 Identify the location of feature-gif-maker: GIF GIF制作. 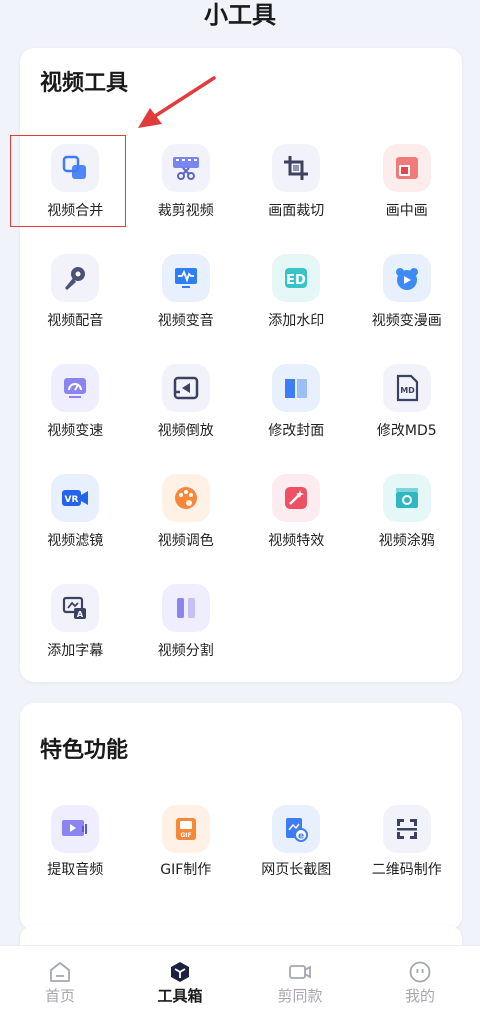
(186, 854).